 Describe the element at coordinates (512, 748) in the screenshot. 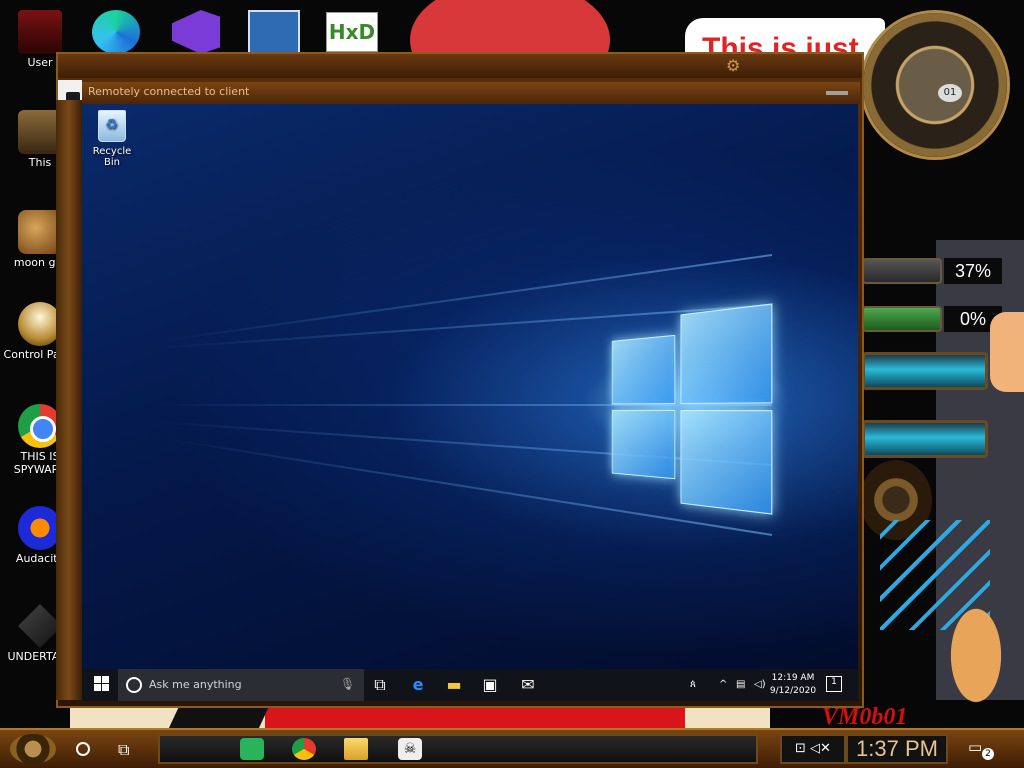

I see `host-taskbar: ⧉ ☠ ⊡ ◁✕ 1:37 PM ▭ 2` at that location.